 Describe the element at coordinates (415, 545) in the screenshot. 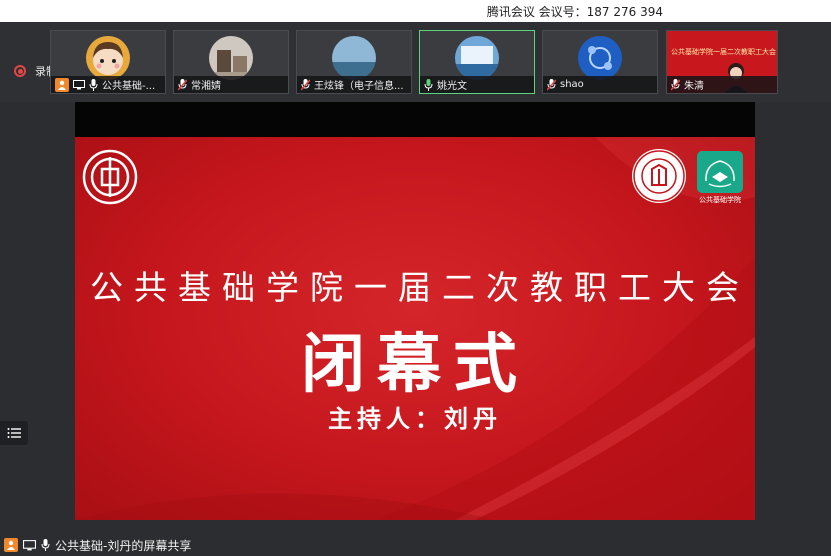

I see `share-status-bar: 公共基础-刘丹的屏幕共享` at that location.